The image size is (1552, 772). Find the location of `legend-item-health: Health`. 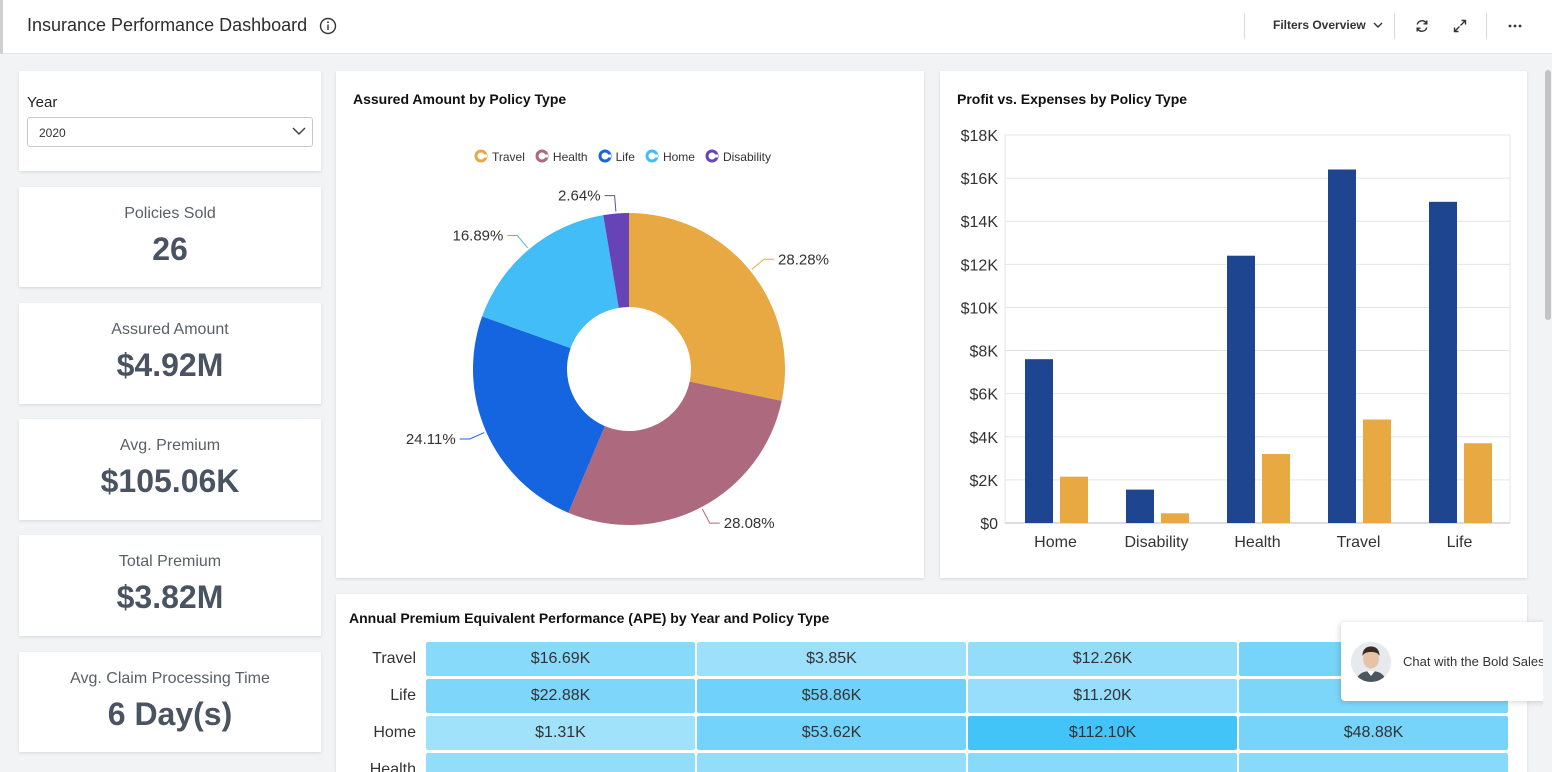

legend-item-health: Health is located at coordinates (561, 156).